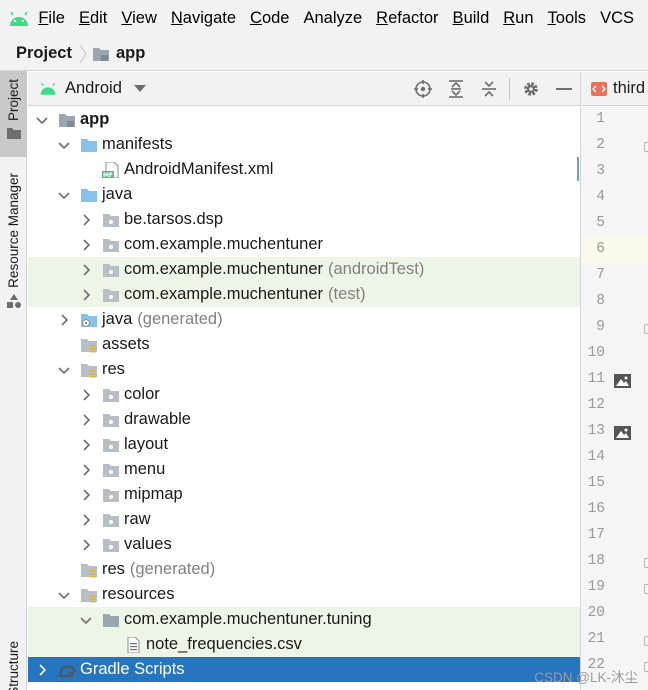  What do you see at coordinates (304, 394) in the screenshot?
I see `tree-node-res-color: color` at bounding box center [304, 394].